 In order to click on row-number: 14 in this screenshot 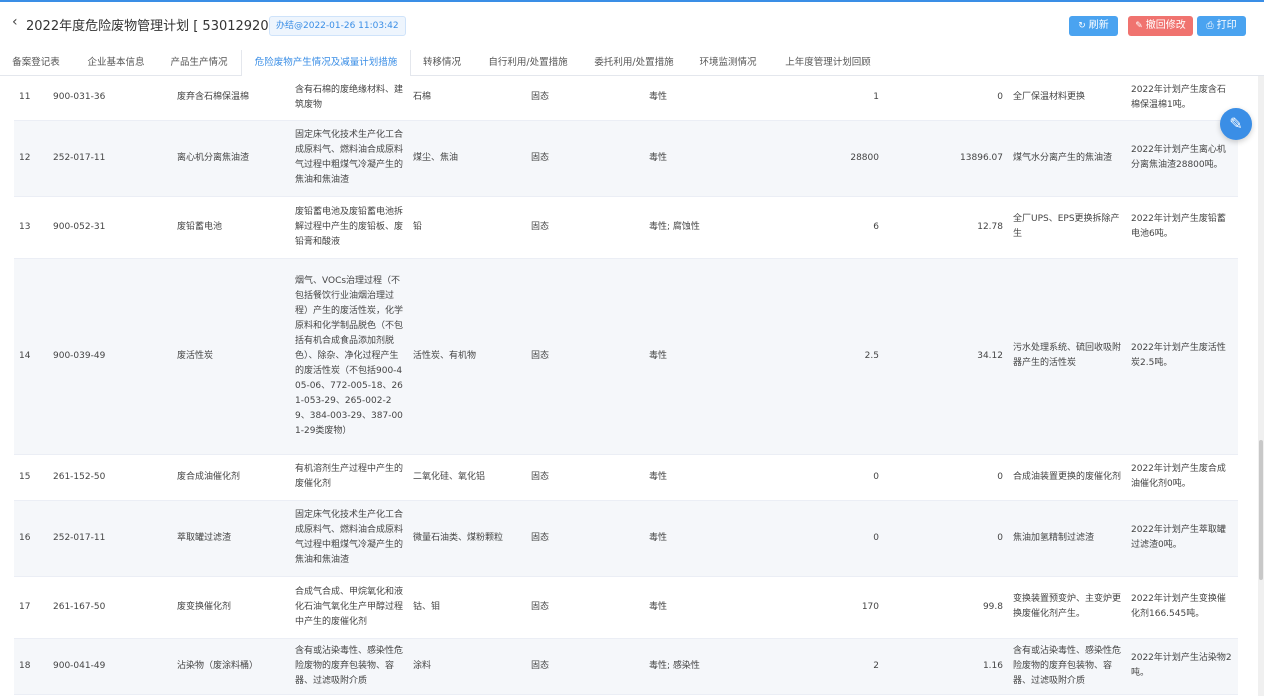, I will do `click(31, 356)`.